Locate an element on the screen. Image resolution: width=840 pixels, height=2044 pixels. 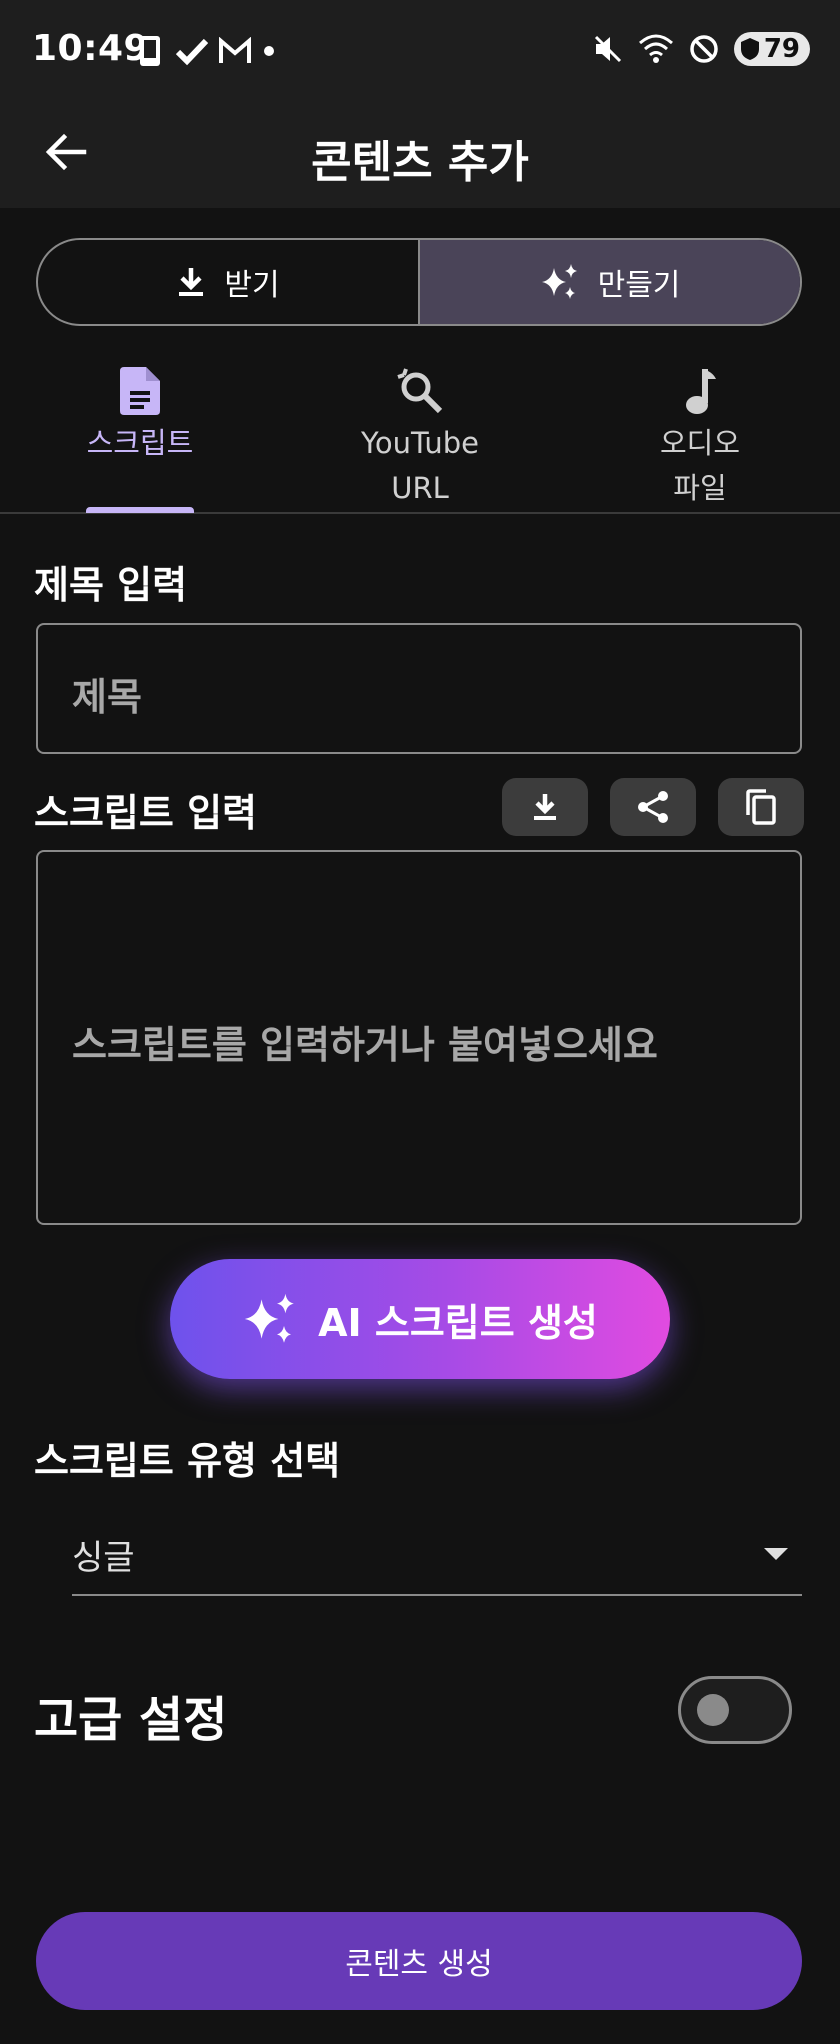
title-input: 제목 is located at coordinates (419, 688).